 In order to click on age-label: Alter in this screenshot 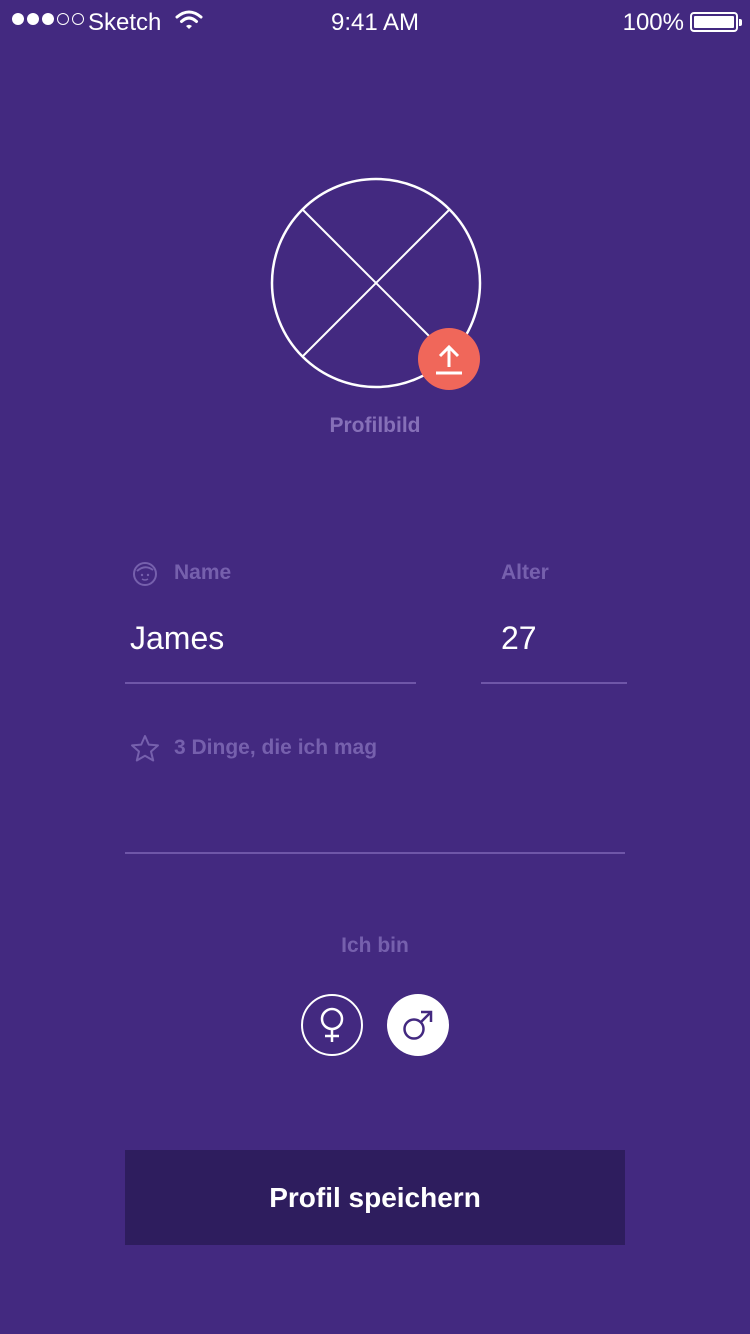, I will do `click(525, 572)`.